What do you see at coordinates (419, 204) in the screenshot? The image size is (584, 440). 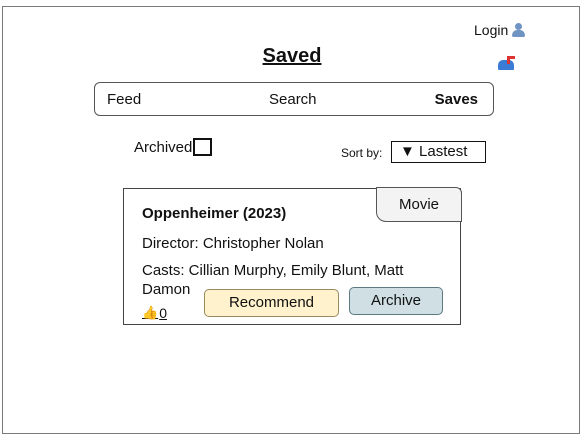 I see `type-tag: Movie` at bounding box center [419, 204].